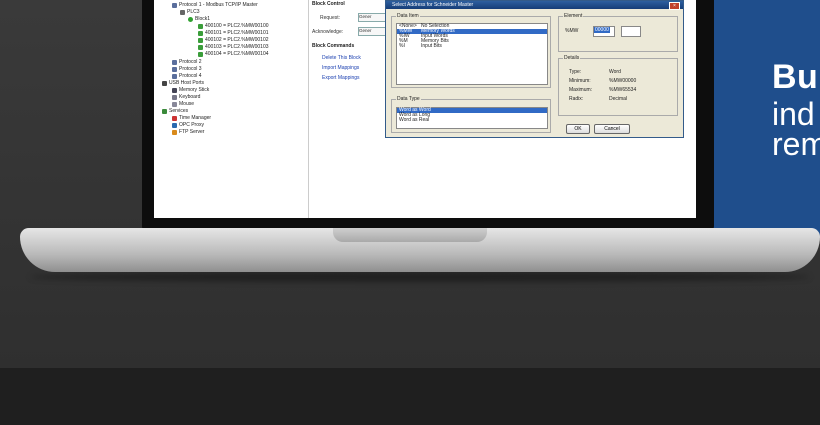 Image resolution: width=820 pixels, height=425 pixels. Describe the element at coordinates (604, 31) in the screenshot. I see `element-input: 00000` at that location.